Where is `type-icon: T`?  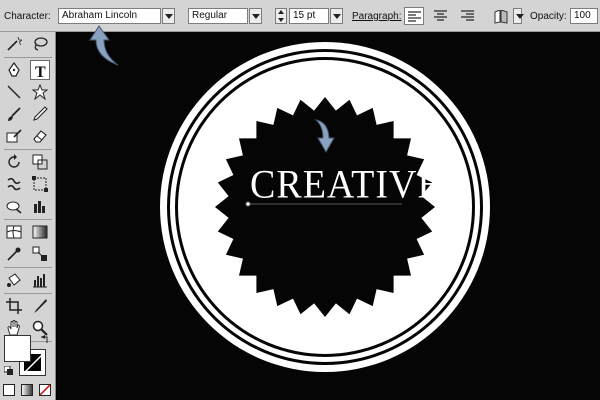
type-icon: T is located at coordinates (40, 71).